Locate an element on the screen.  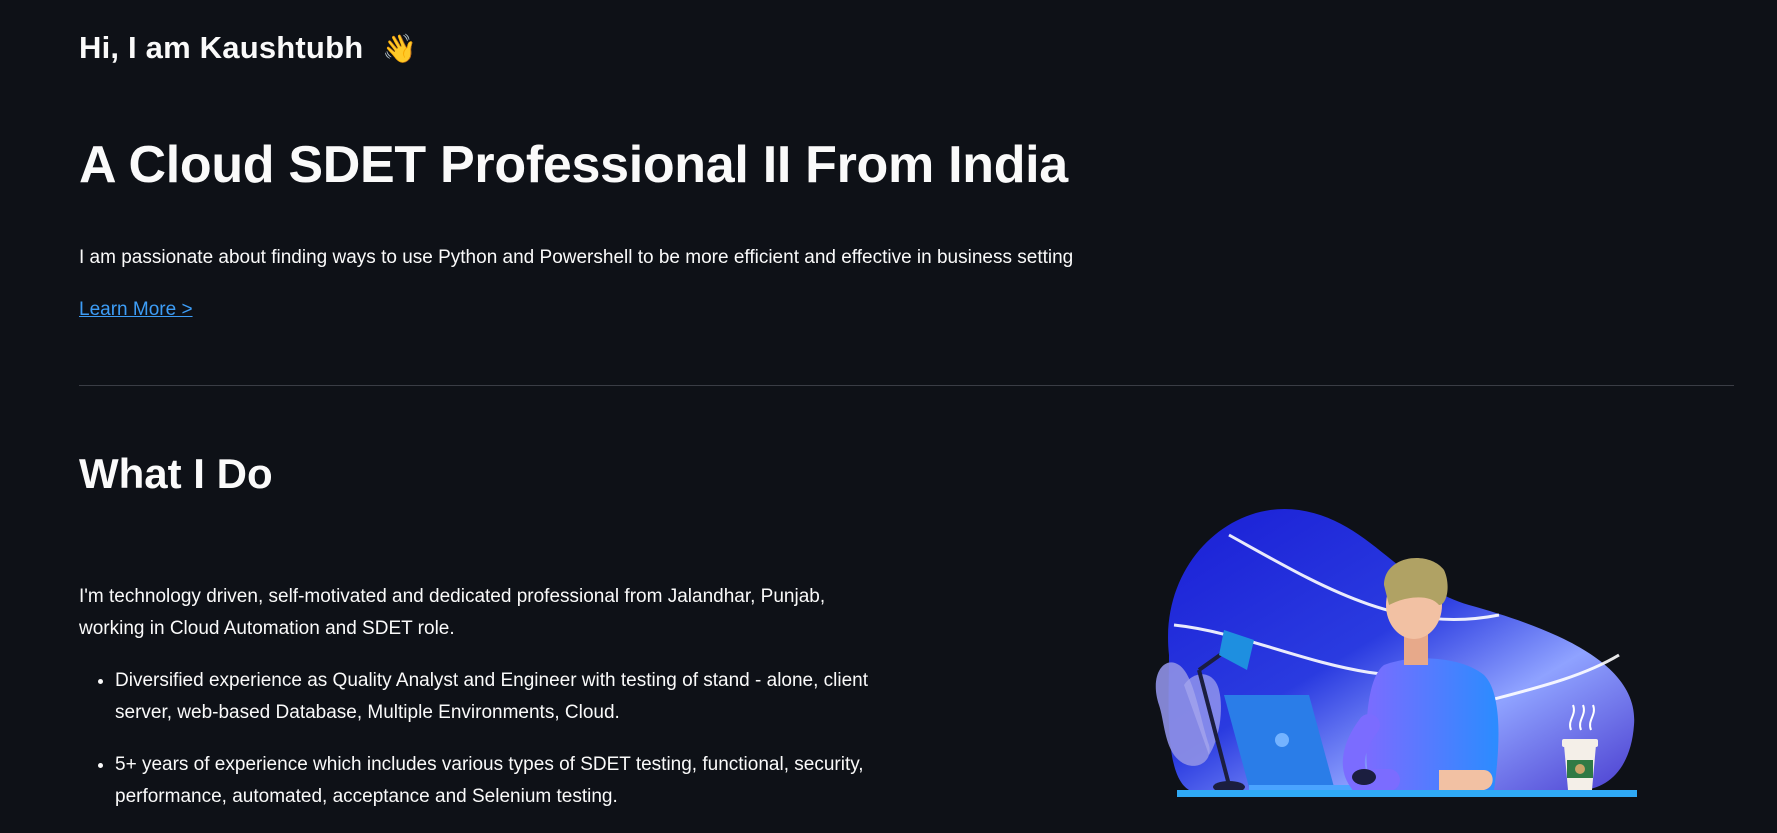
learn-more-link: Learn More > is located at coordinates (136, 310).